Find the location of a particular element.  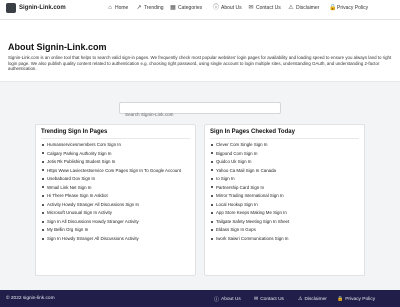

list-item-link: Microsoft Unusual Sign In Activity is located at coordinates (79, 212).